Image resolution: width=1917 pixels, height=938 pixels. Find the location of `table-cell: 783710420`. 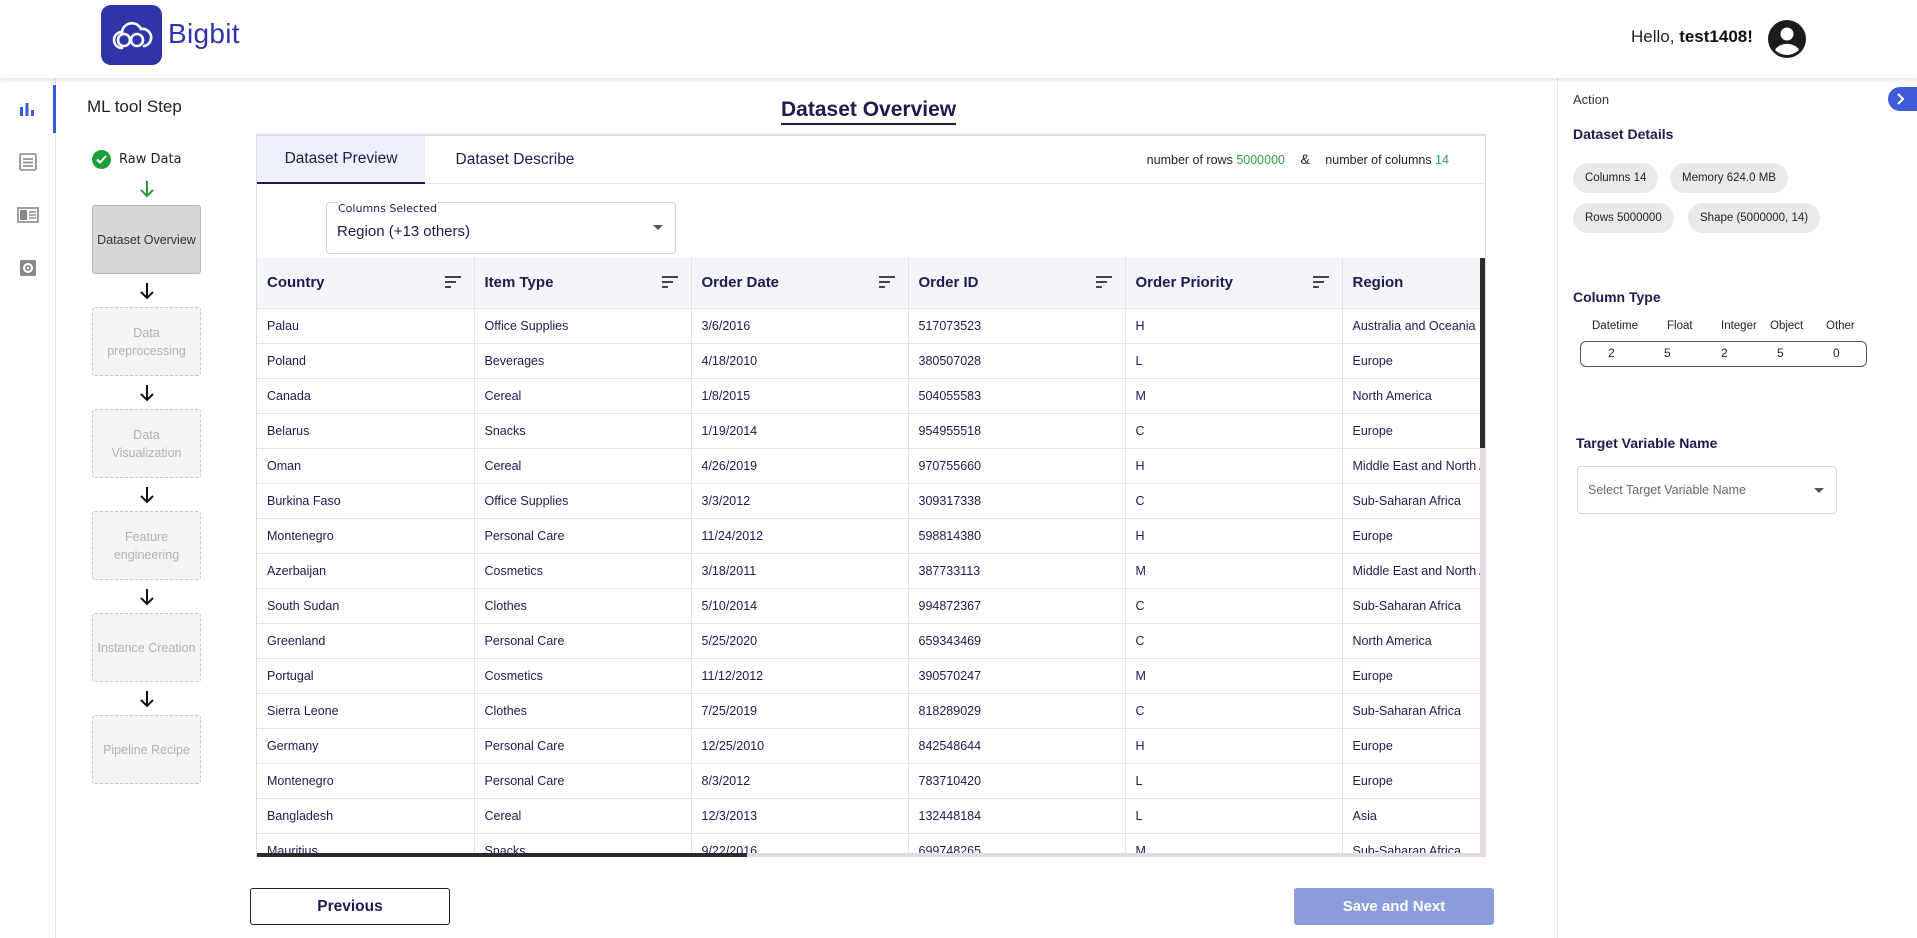

table-cell: 783710420 is located at coordinates (1017, 781).